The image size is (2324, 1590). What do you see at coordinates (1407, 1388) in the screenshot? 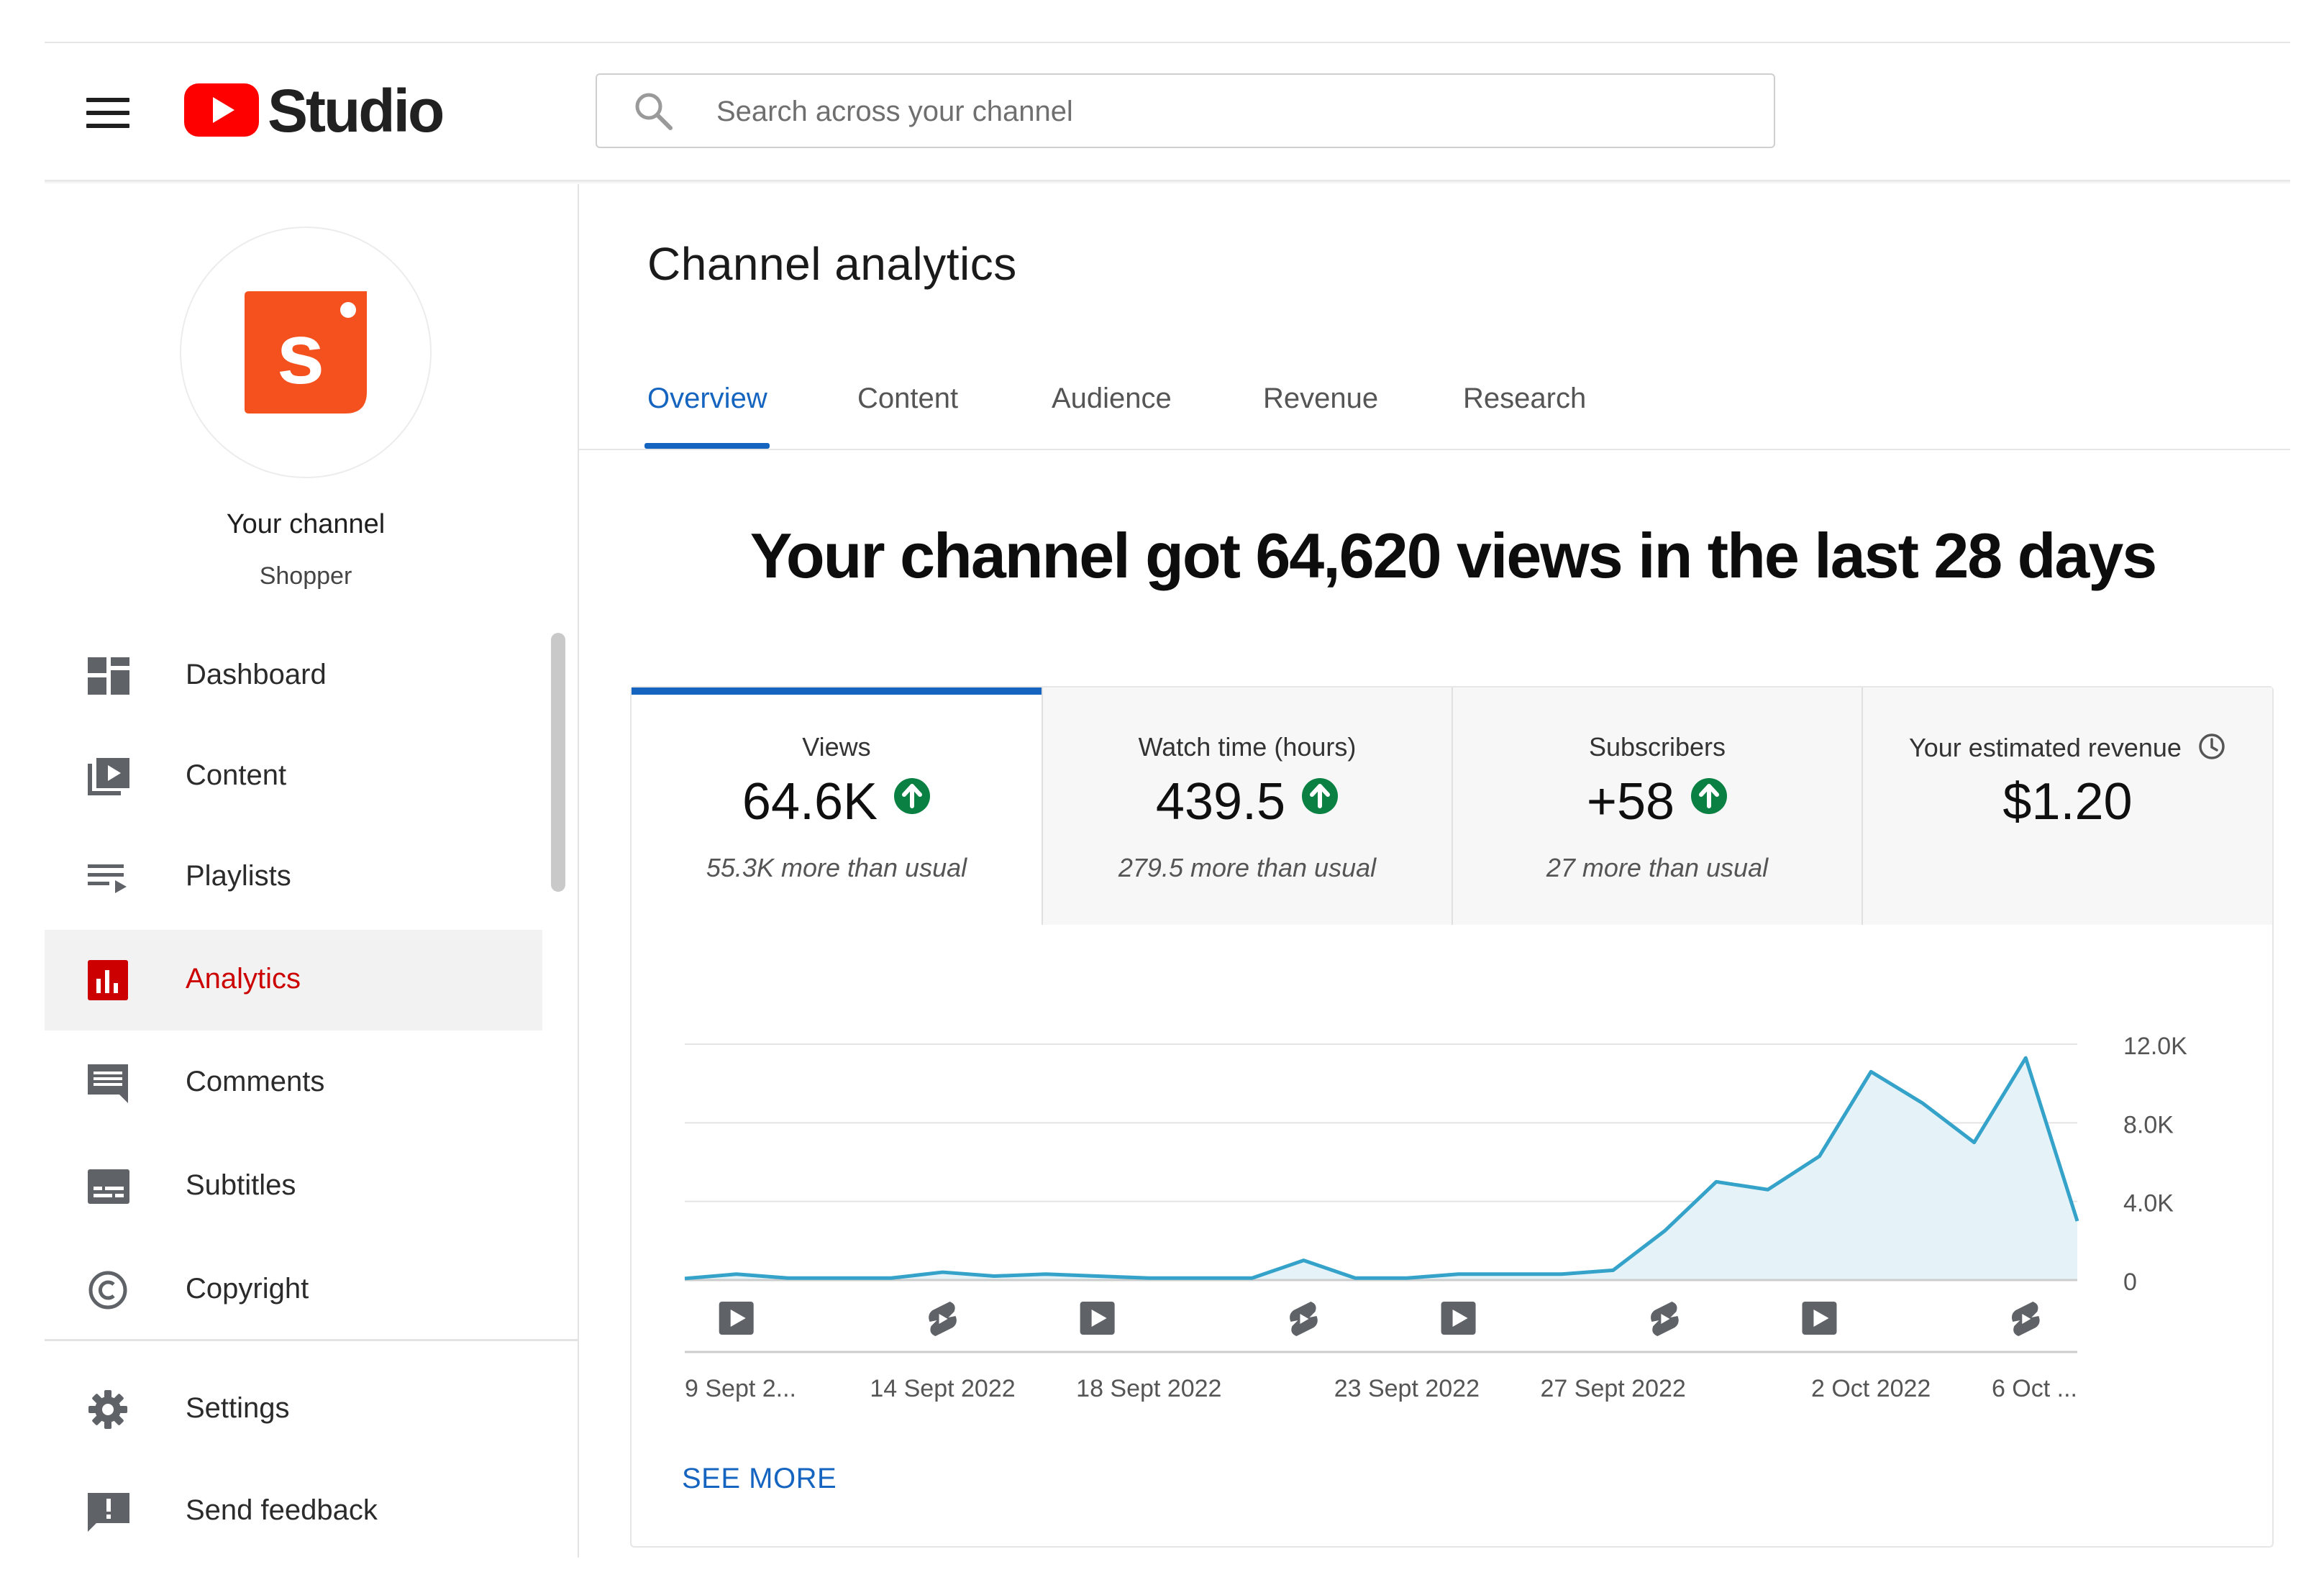
I see `x-tick-label: 23 Sept 2022` at bounding box center [1407, 1388].